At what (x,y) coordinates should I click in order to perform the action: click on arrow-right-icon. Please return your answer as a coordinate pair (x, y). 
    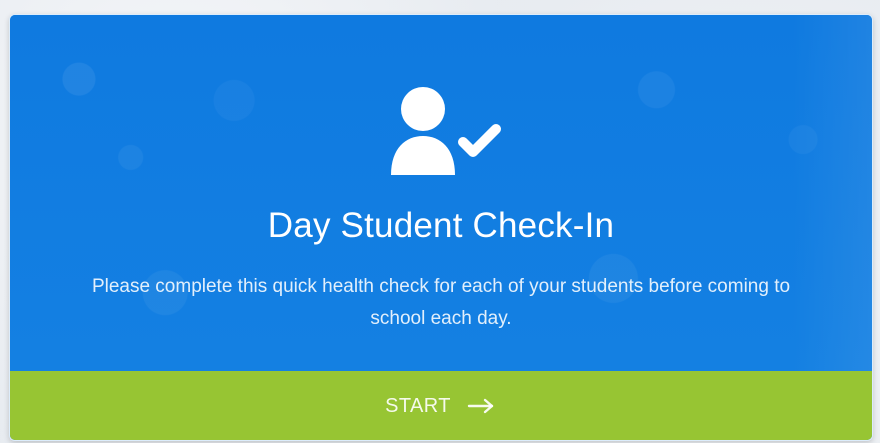
    Looking at the image, I should click on (480, 405).